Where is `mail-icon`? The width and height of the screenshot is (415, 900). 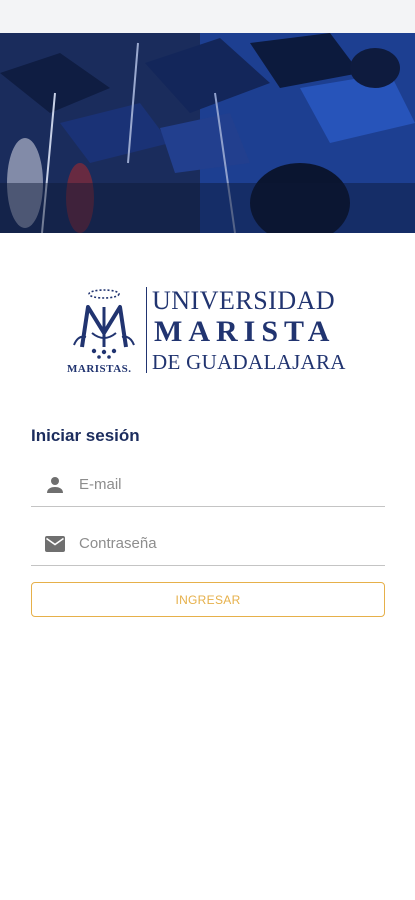
mail-icon is located at coordinates (55, 544).